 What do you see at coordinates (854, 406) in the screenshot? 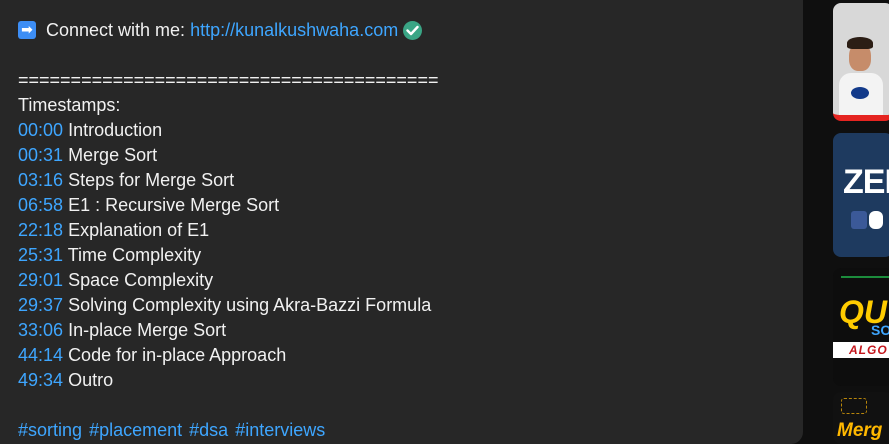
I see `tree-graphic` at bounding box center [854, 406].